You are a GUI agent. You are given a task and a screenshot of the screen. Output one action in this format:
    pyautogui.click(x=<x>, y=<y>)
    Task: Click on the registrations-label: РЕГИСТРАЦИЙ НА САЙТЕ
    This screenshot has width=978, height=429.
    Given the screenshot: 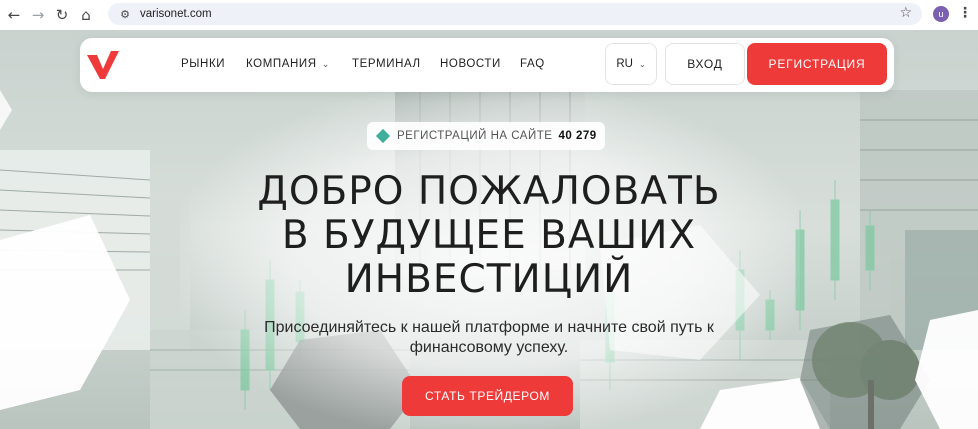 What is the action you would take?
    pyautogui.click(x=475, y=136)
    